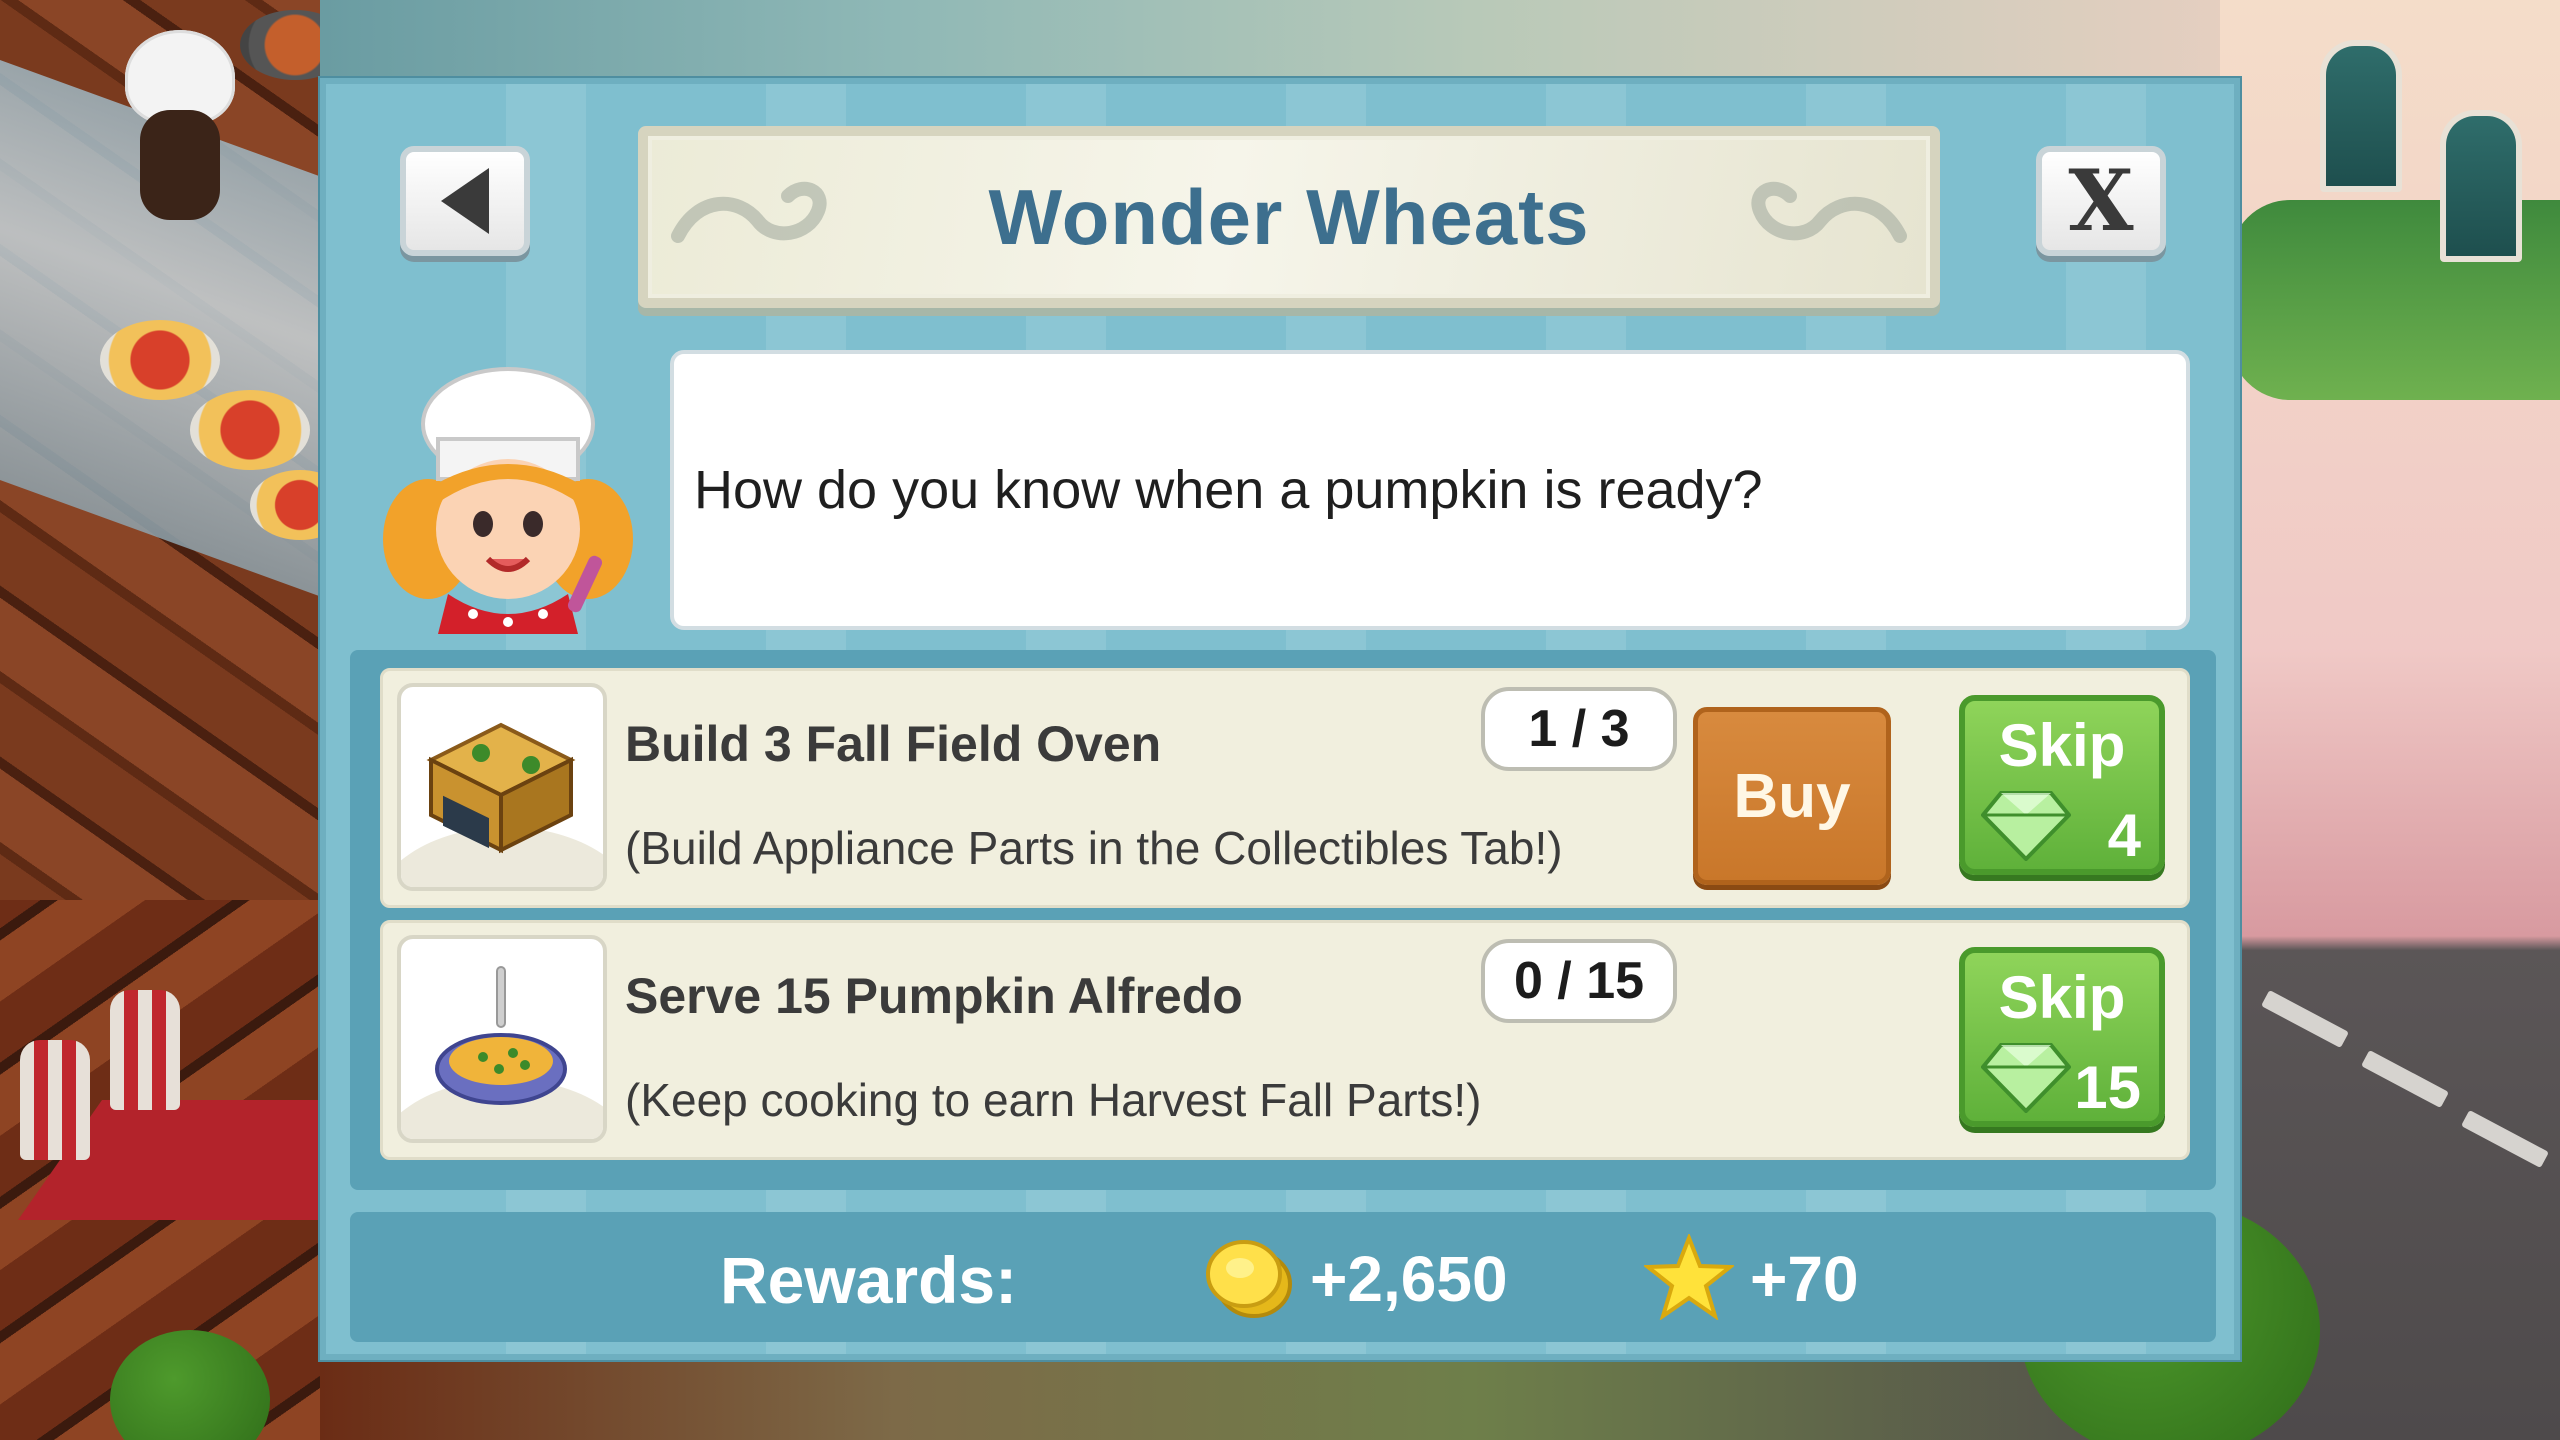 This screenshot has height=1440, width=2560. I want to click on task-progress-badge: 1 / 3, so click(1579, 729).